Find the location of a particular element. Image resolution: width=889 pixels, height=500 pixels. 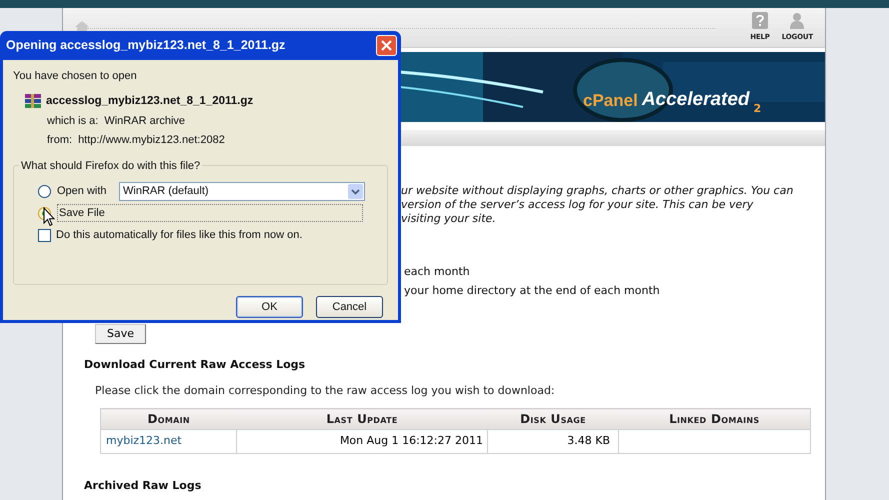

product-name: Accelerated is located at coordinates (696, 99).